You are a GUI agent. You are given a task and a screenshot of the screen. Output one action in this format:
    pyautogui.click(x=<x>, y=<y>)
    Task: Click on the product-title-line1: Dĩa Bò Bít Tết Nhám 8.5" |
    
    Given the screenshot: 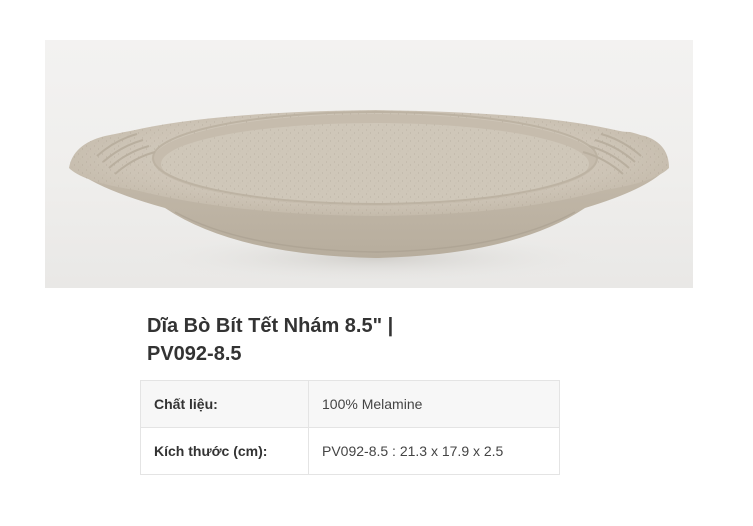 What is the action you would take?
    pyautogui.click(x=270, y=326)
    